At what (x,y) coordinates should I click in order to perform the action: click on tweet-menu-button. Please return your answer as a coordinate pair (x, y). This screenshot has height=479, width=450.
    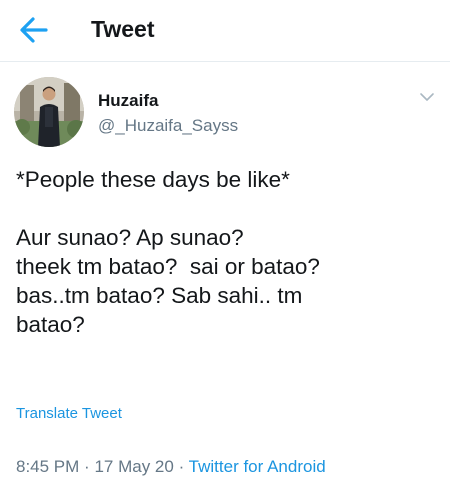
    Looking at the image, I should click on (427, 97).